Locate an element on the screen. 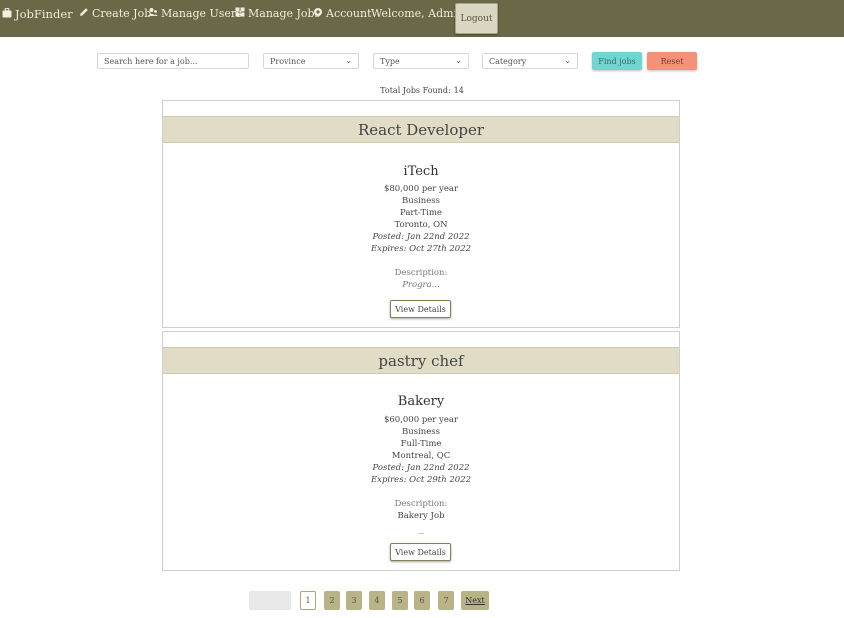 Image resolution: width=844 pixels, height=618 pixels. job-expiry-date: Expires: Oct 27th 2022 is located at coordinates (421, 249).